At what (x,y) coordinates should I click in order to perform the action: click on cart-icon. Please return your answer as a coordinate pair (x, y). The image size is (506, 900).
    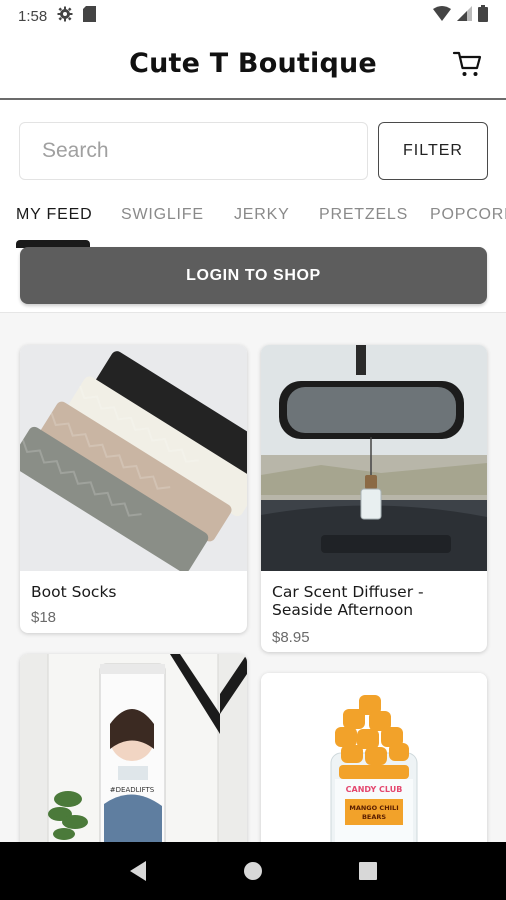
    Looking at the image, I should click on (467, 63).